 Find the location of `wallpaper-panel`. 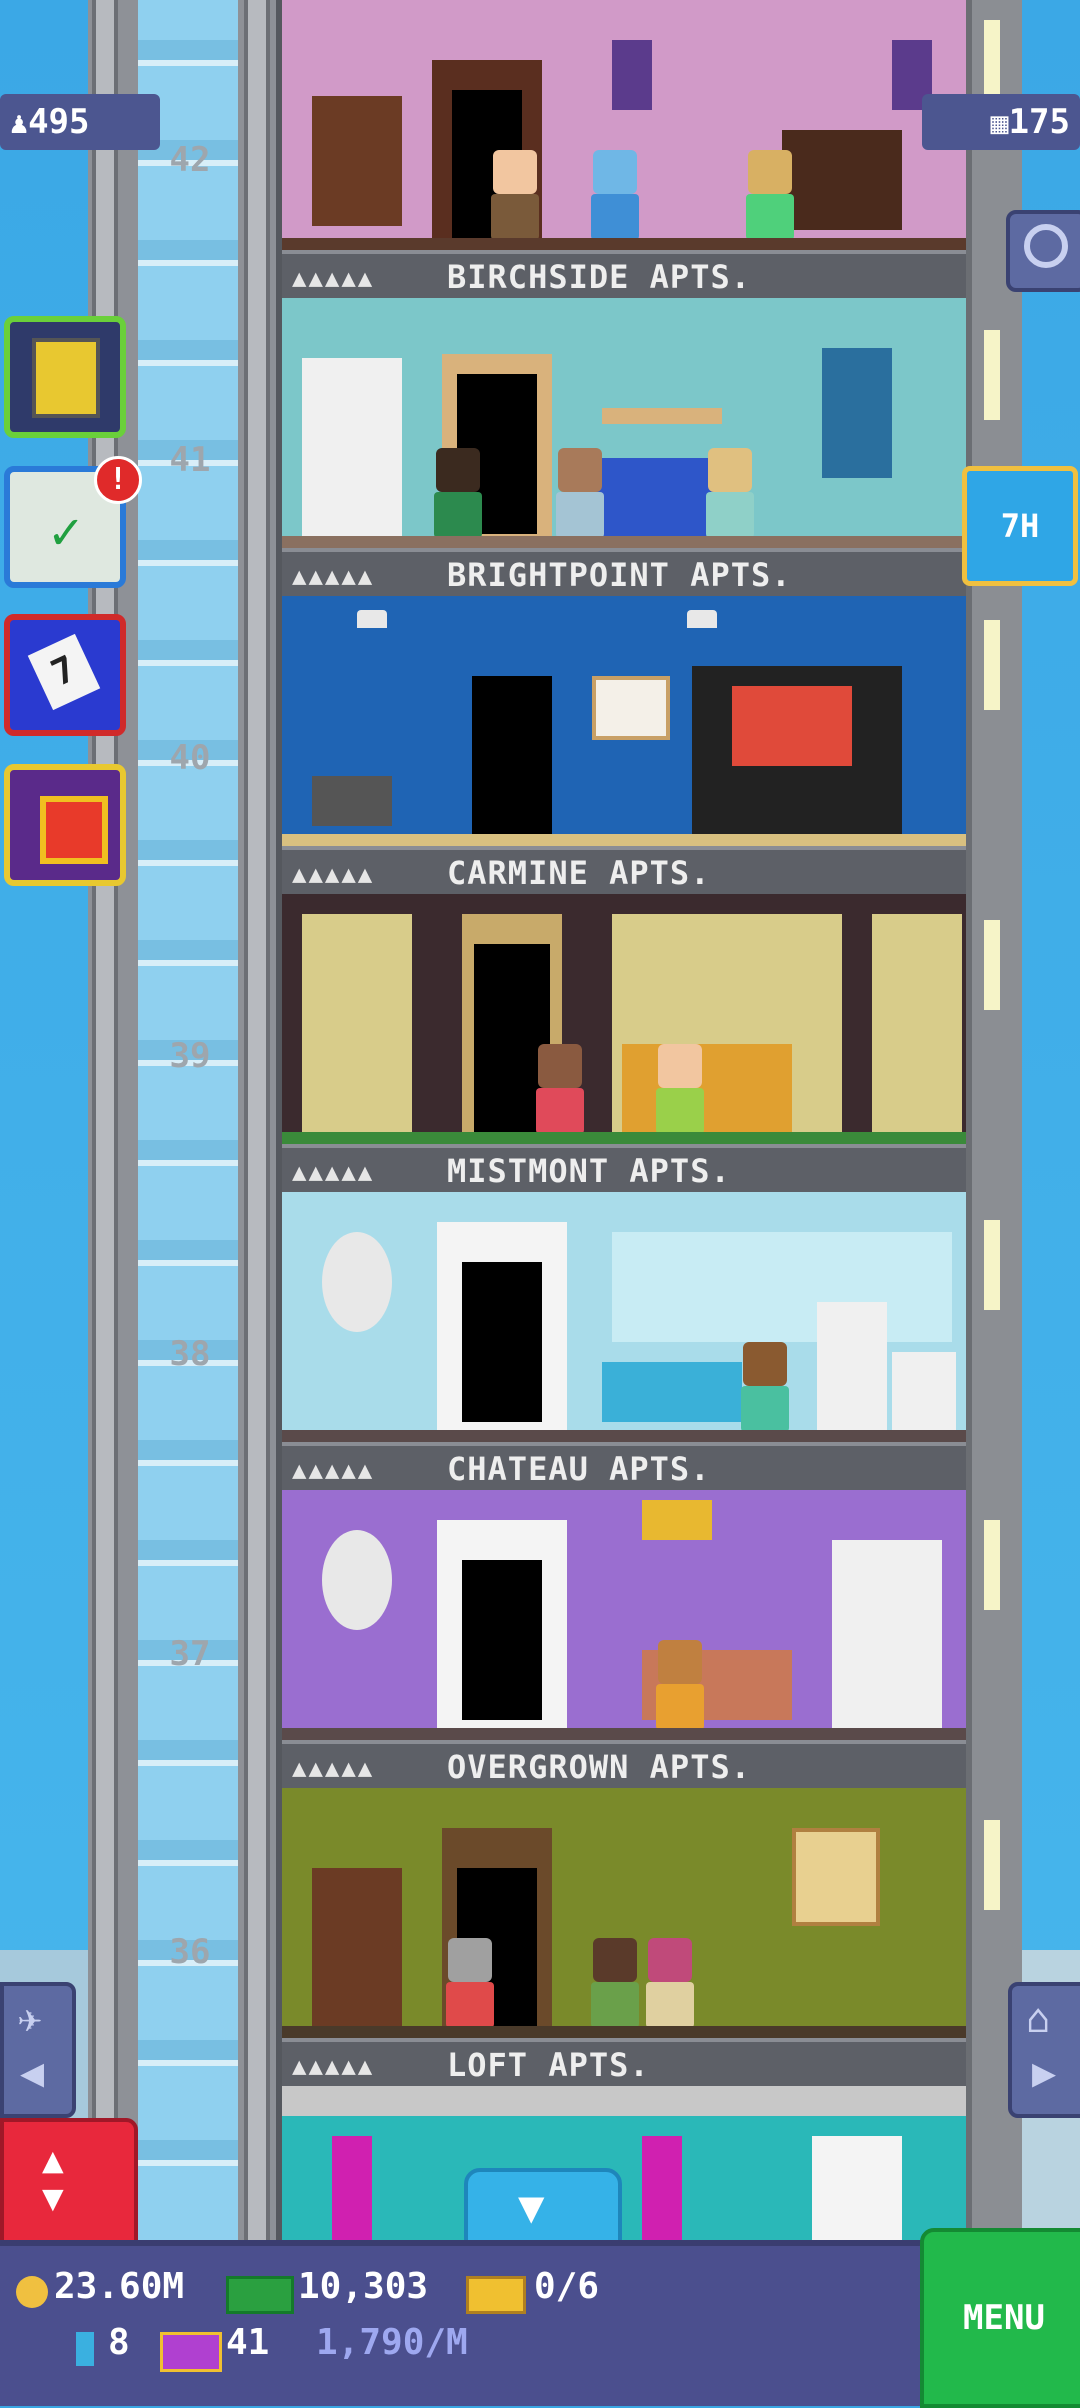

wallpaper-panel is located at coordinates (917, 1024).